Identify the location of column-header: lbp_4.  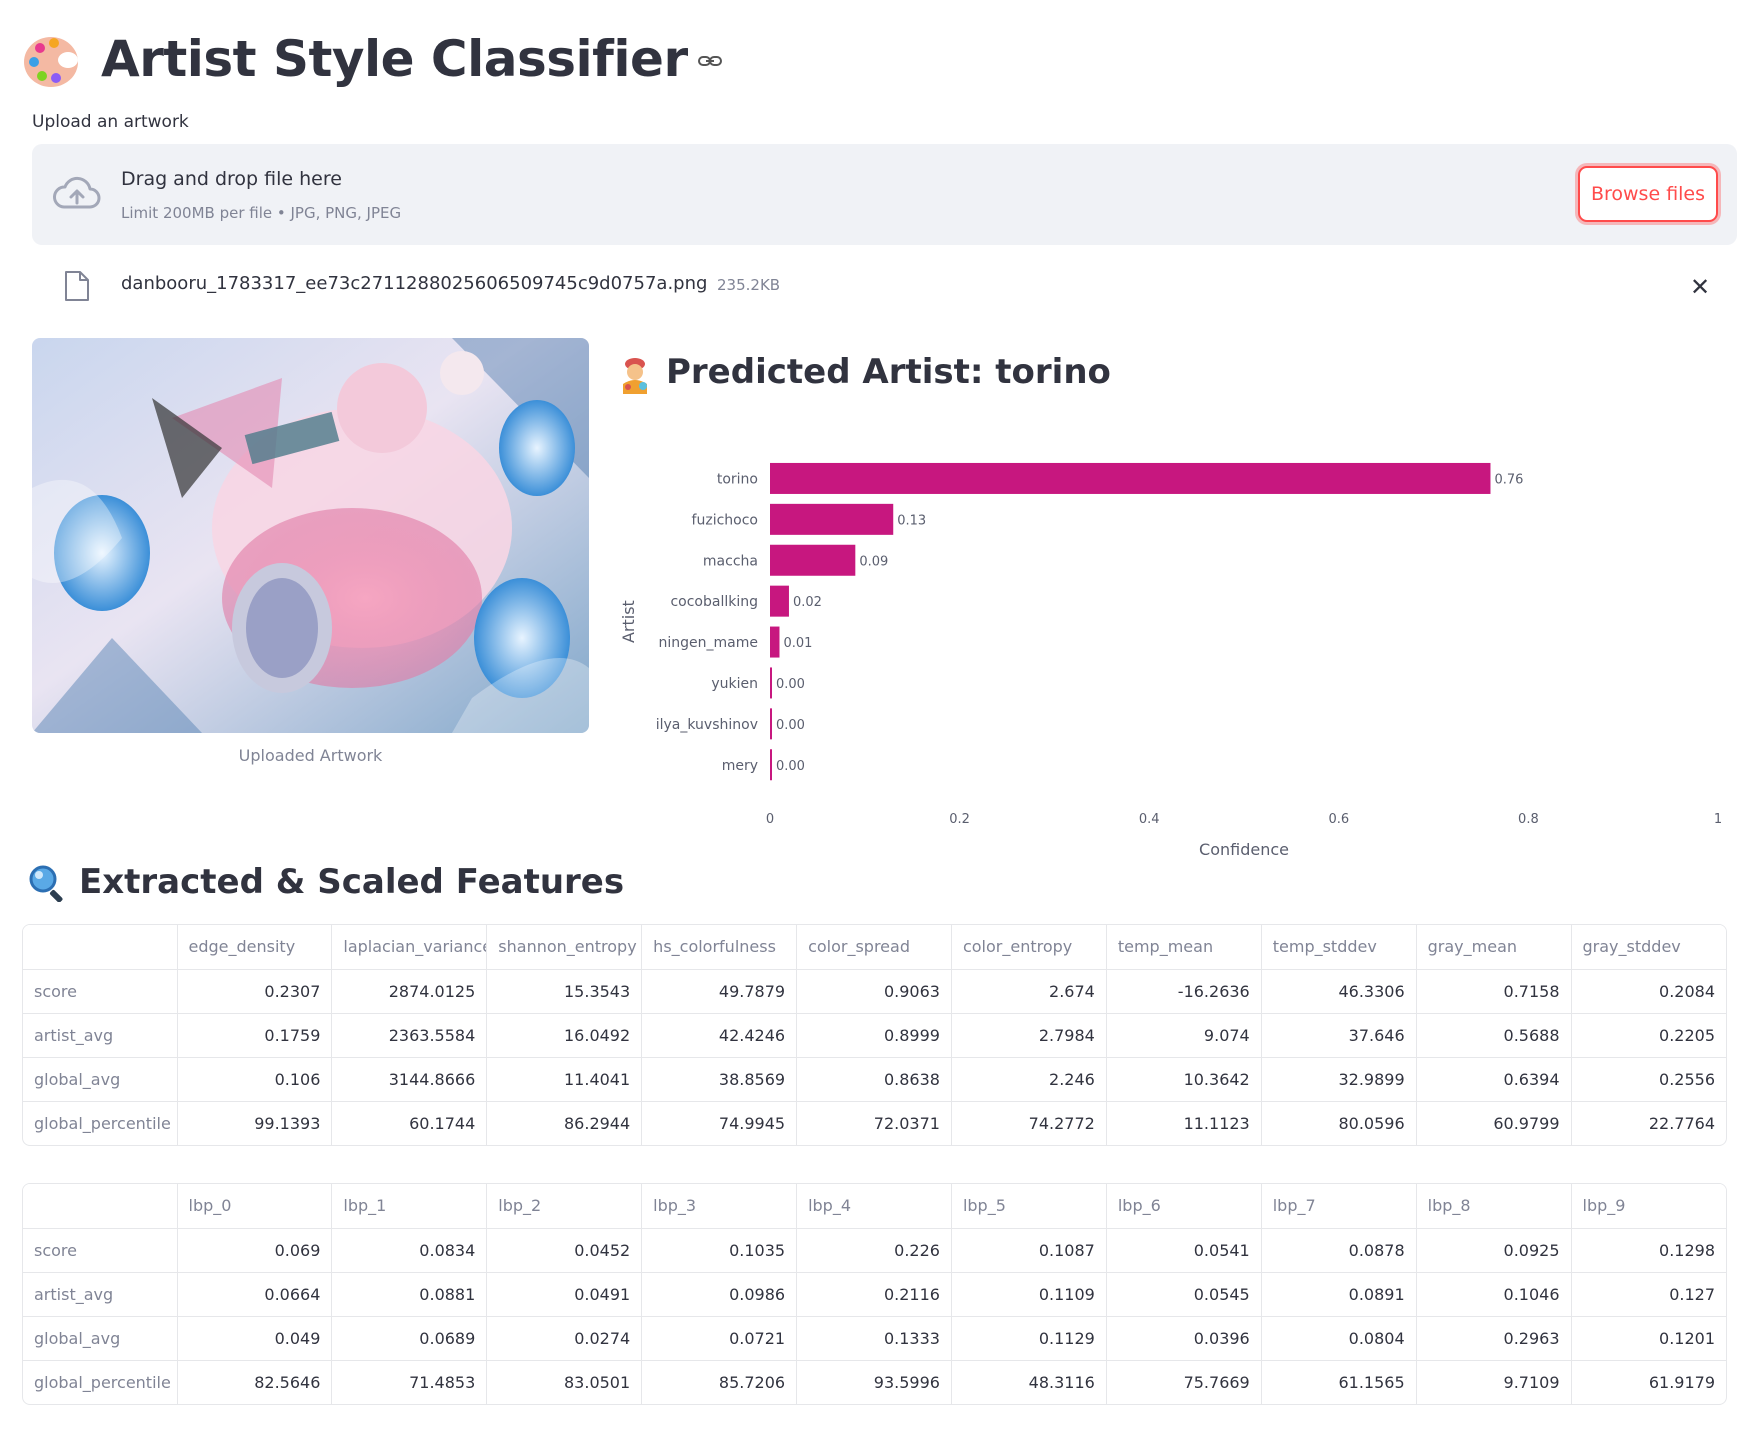
(874, 1206).